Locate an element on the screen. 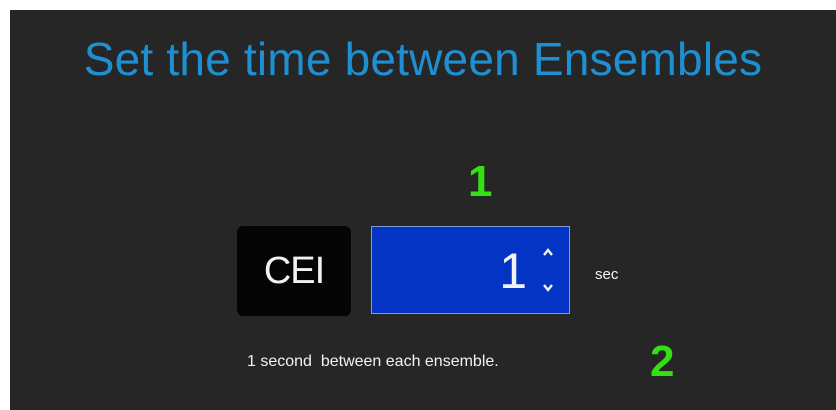  cei-label: CEI is located at coordinates (294, 271).